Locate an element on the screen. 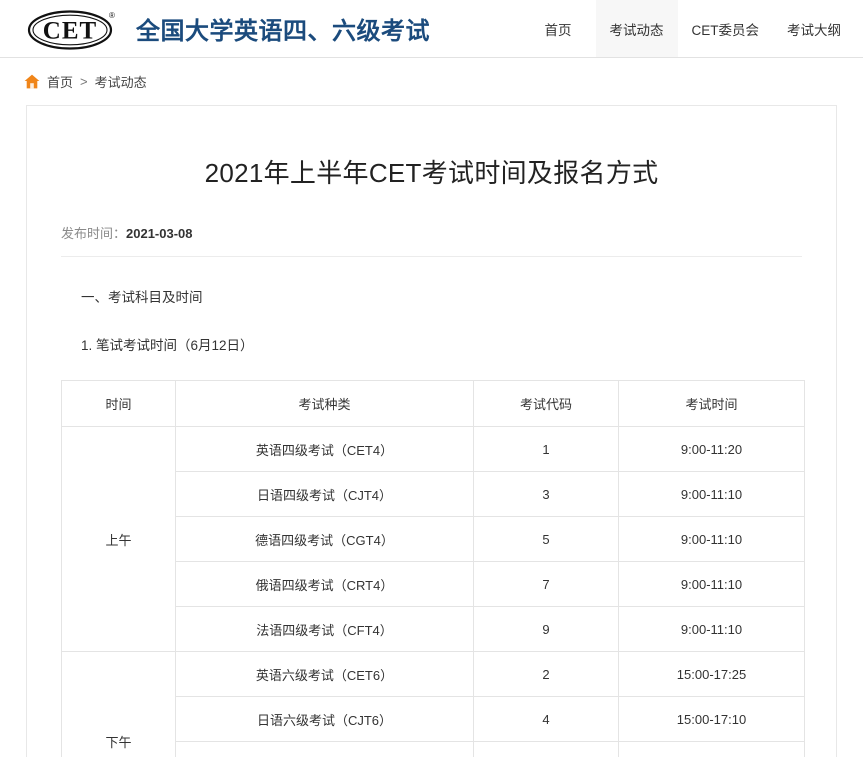 The height and width of the screenshot is (757, 863). exam-code: 6 is located at coordinates (546, 749).